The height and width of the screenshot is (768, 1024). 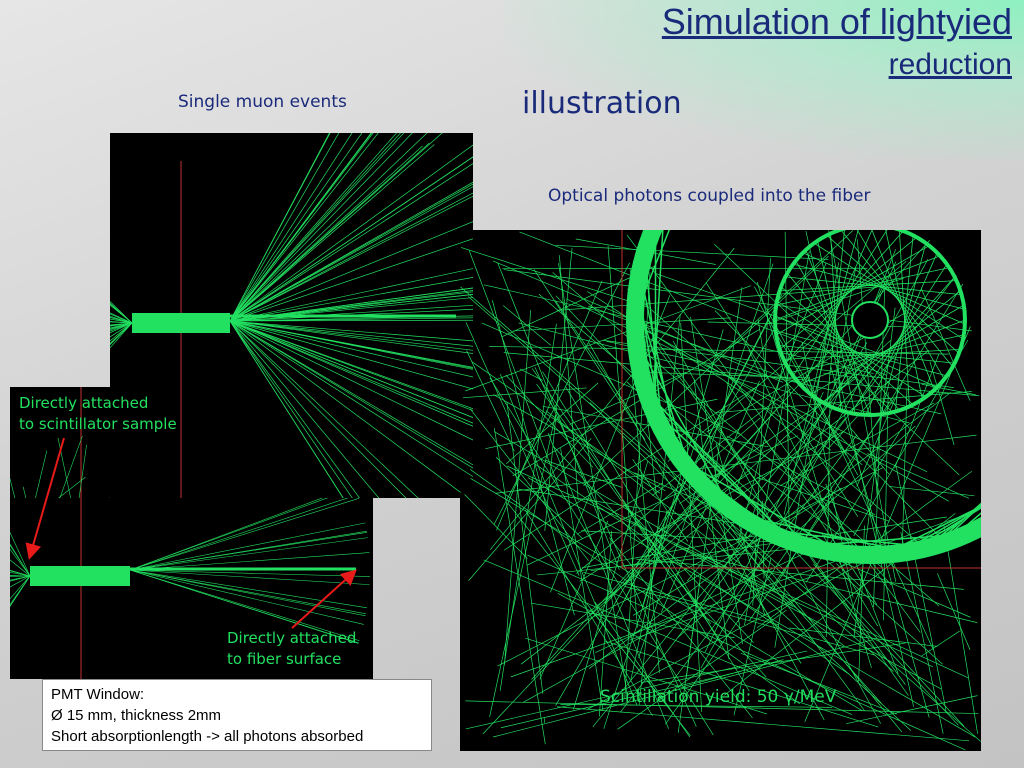 I want to click on fiber-center, so click(x=870, y=320).